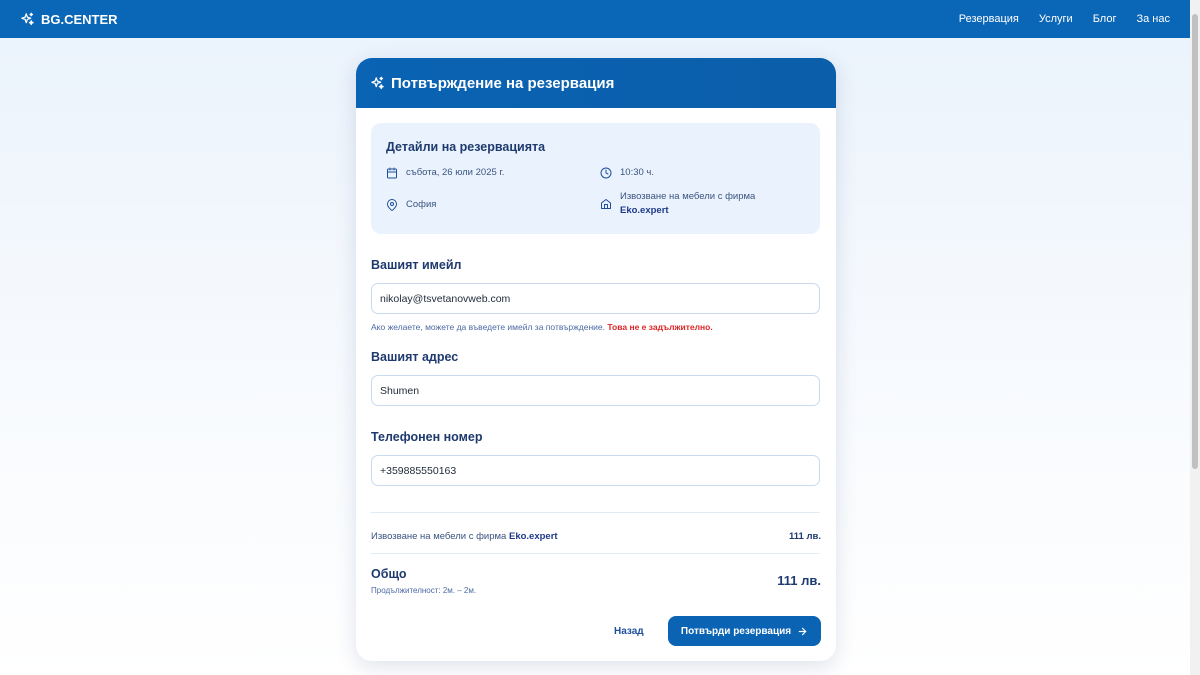 The image size is (1200, 675). I want to click on main-nav: Резервация Услуги Блог За нас, so click(1064, 19).